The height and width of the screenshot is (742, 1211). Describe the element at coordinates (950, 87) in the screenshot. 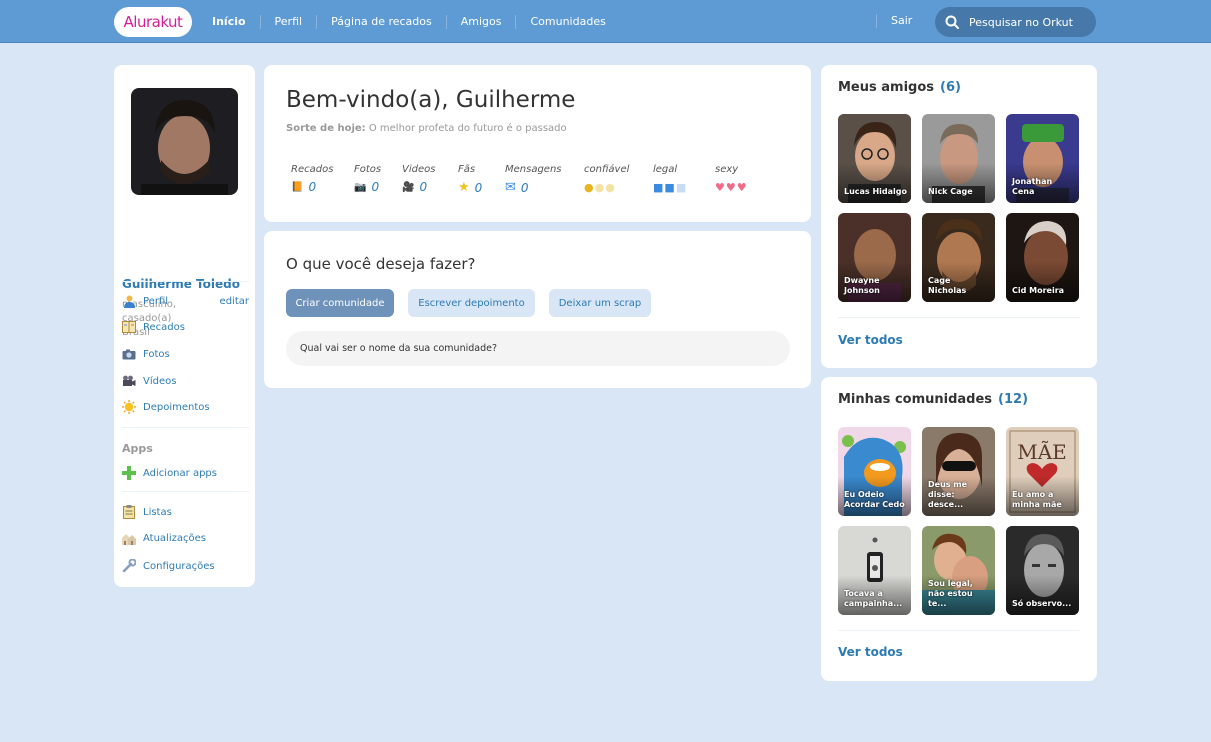

I see `friends-count: (6)` at that location.